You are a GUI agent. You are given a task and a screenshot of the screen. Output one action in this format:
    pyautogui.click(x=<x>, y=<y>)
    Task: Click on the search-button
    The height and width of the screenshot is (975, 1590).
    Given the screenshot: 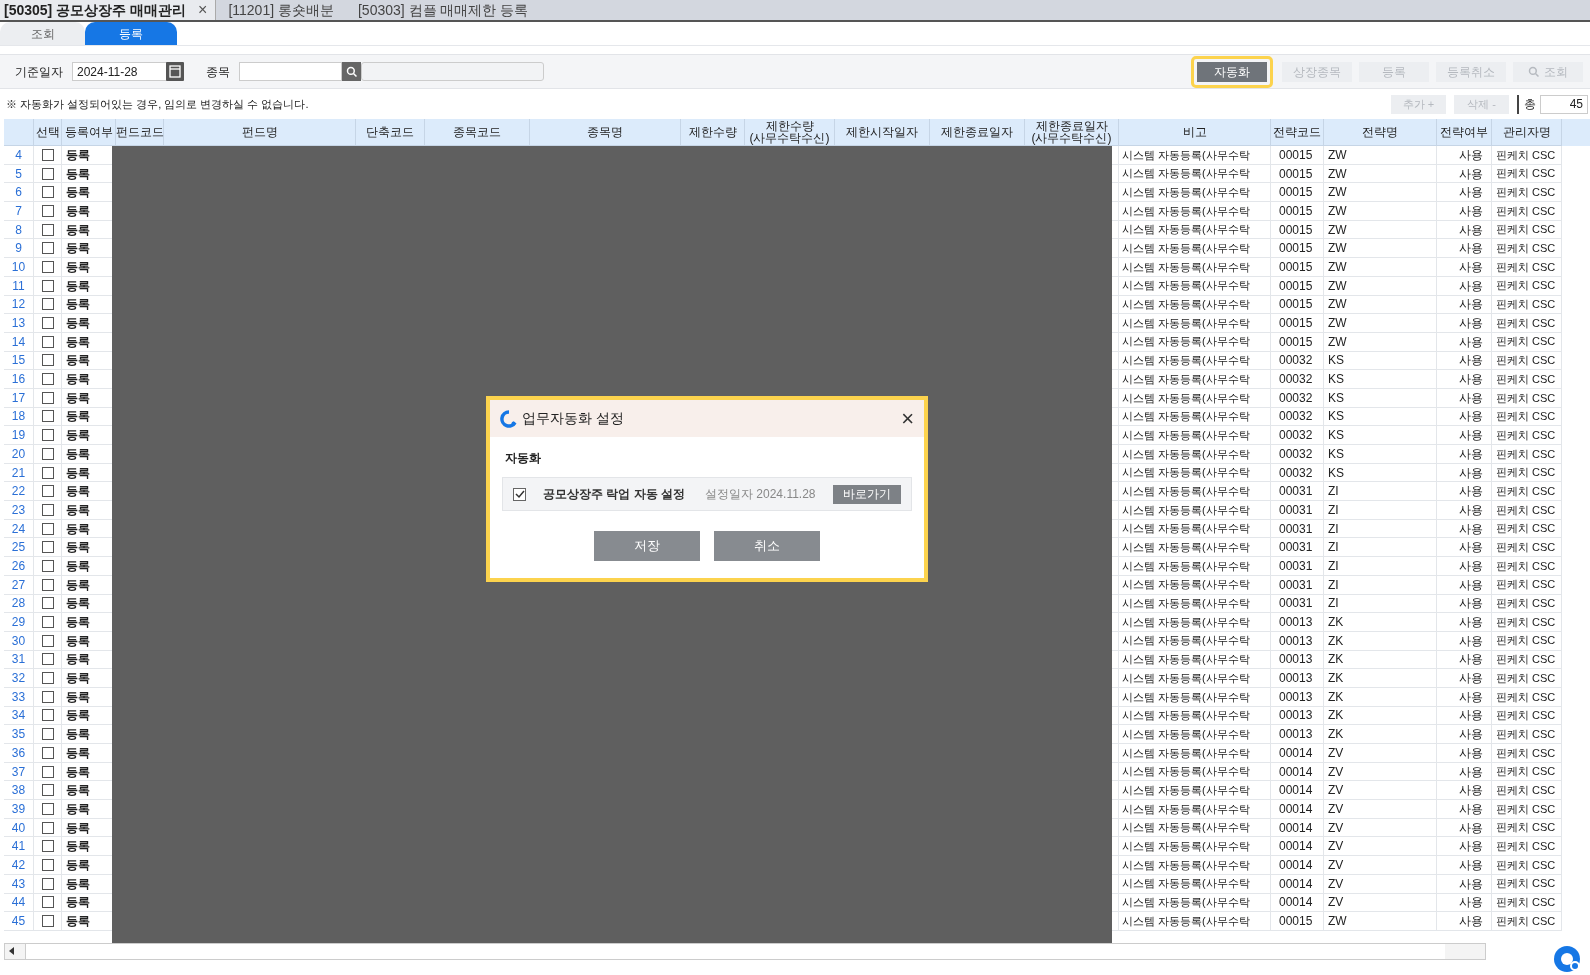 What is the action you would take?
    pyautogui.click(x=351, y=71)
    